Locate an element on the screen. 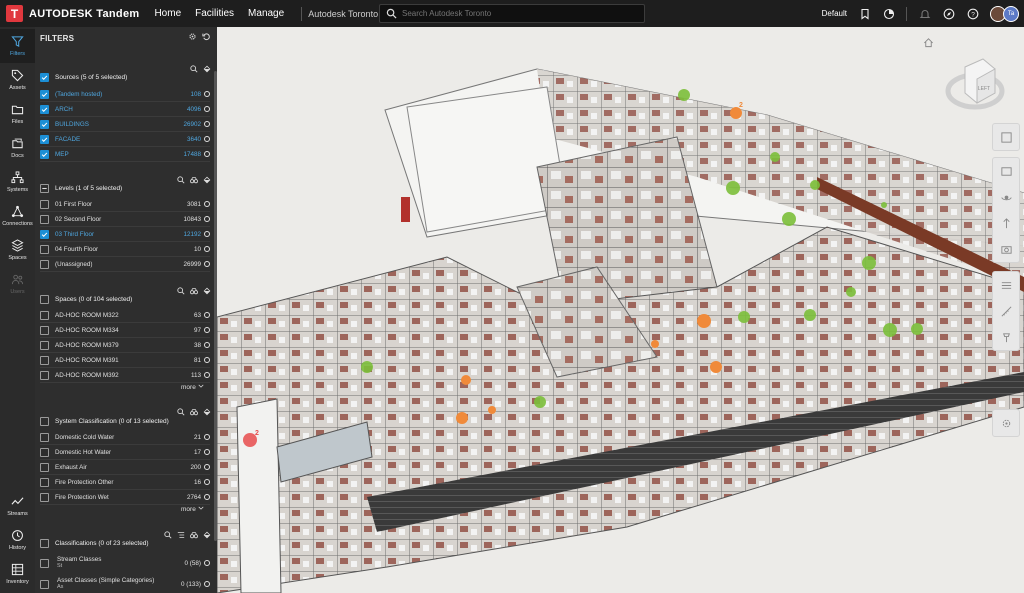 This screenshot has height=593, width=1024. space-row: AD-HOC ROOM M334 97 is located at coordinates (125, 330).